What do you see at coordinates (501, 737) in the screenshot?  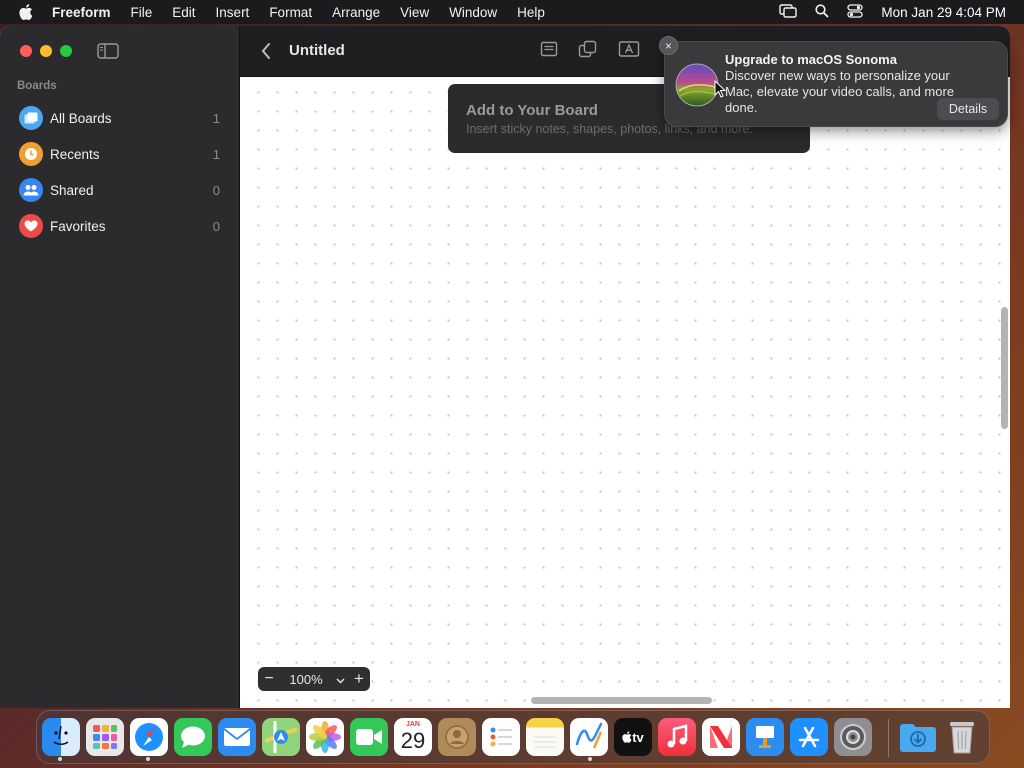 I see `reminders-icon` at bounding box center [501, 737].